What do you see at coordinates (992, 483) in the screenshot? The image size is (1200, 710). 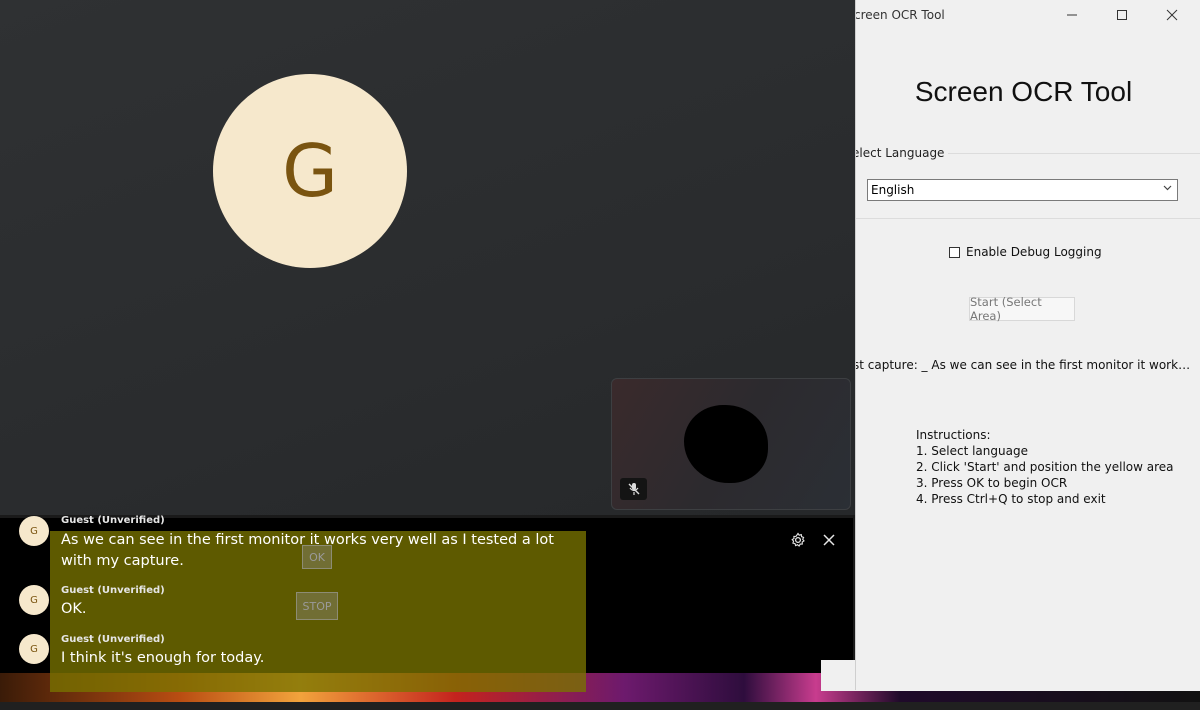 I see `instruction-step: 3. Press OK to begin OCR` at bounding box center [992, 483].